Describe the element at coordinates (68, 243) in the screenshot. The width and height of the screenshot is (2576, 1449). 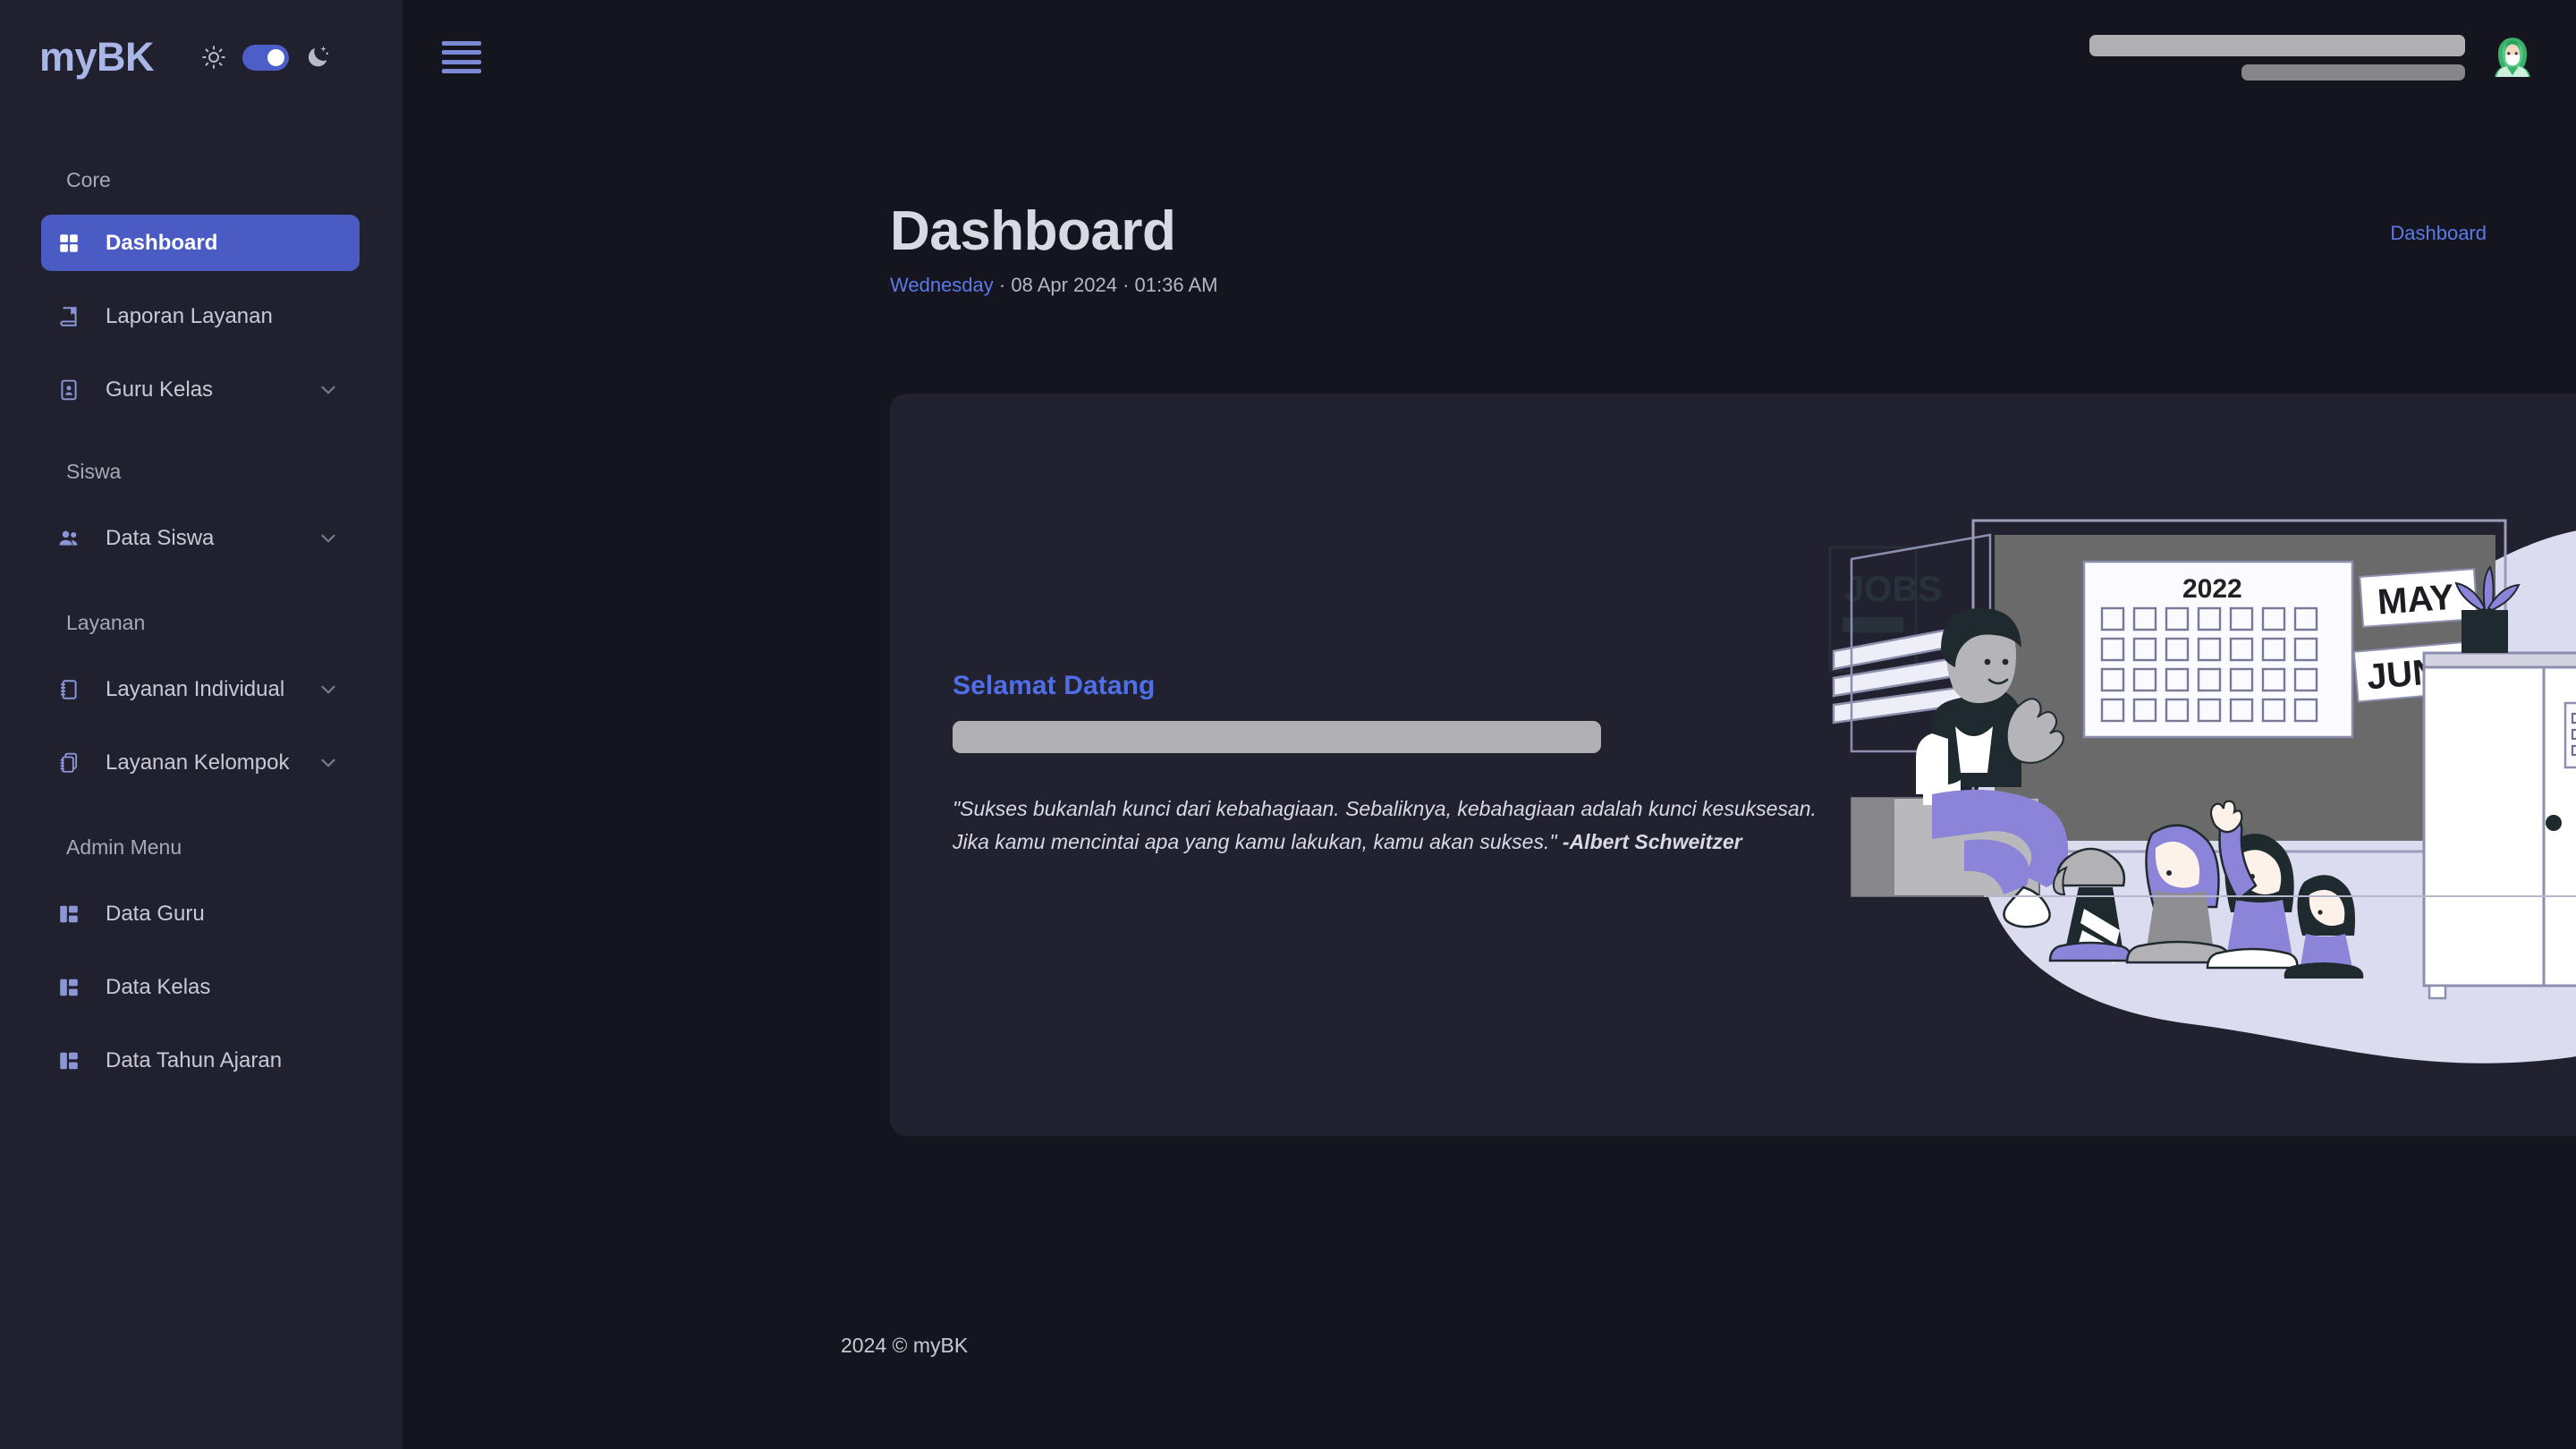
I see `grid-icon` at that location.